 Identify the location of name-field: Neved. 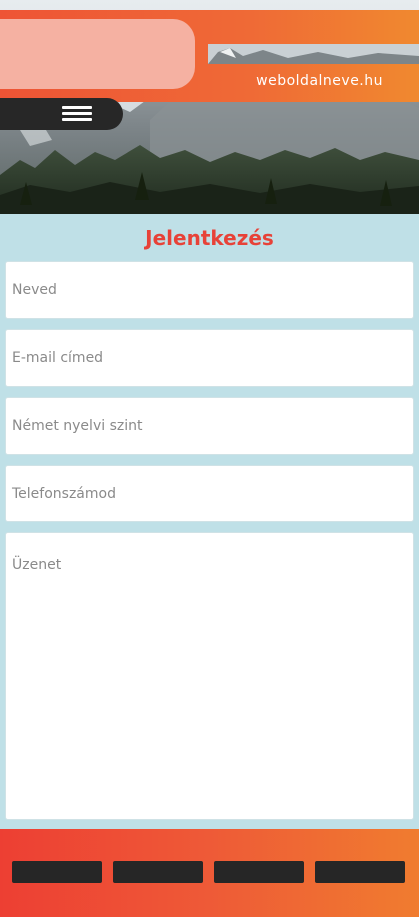
(209, 290).